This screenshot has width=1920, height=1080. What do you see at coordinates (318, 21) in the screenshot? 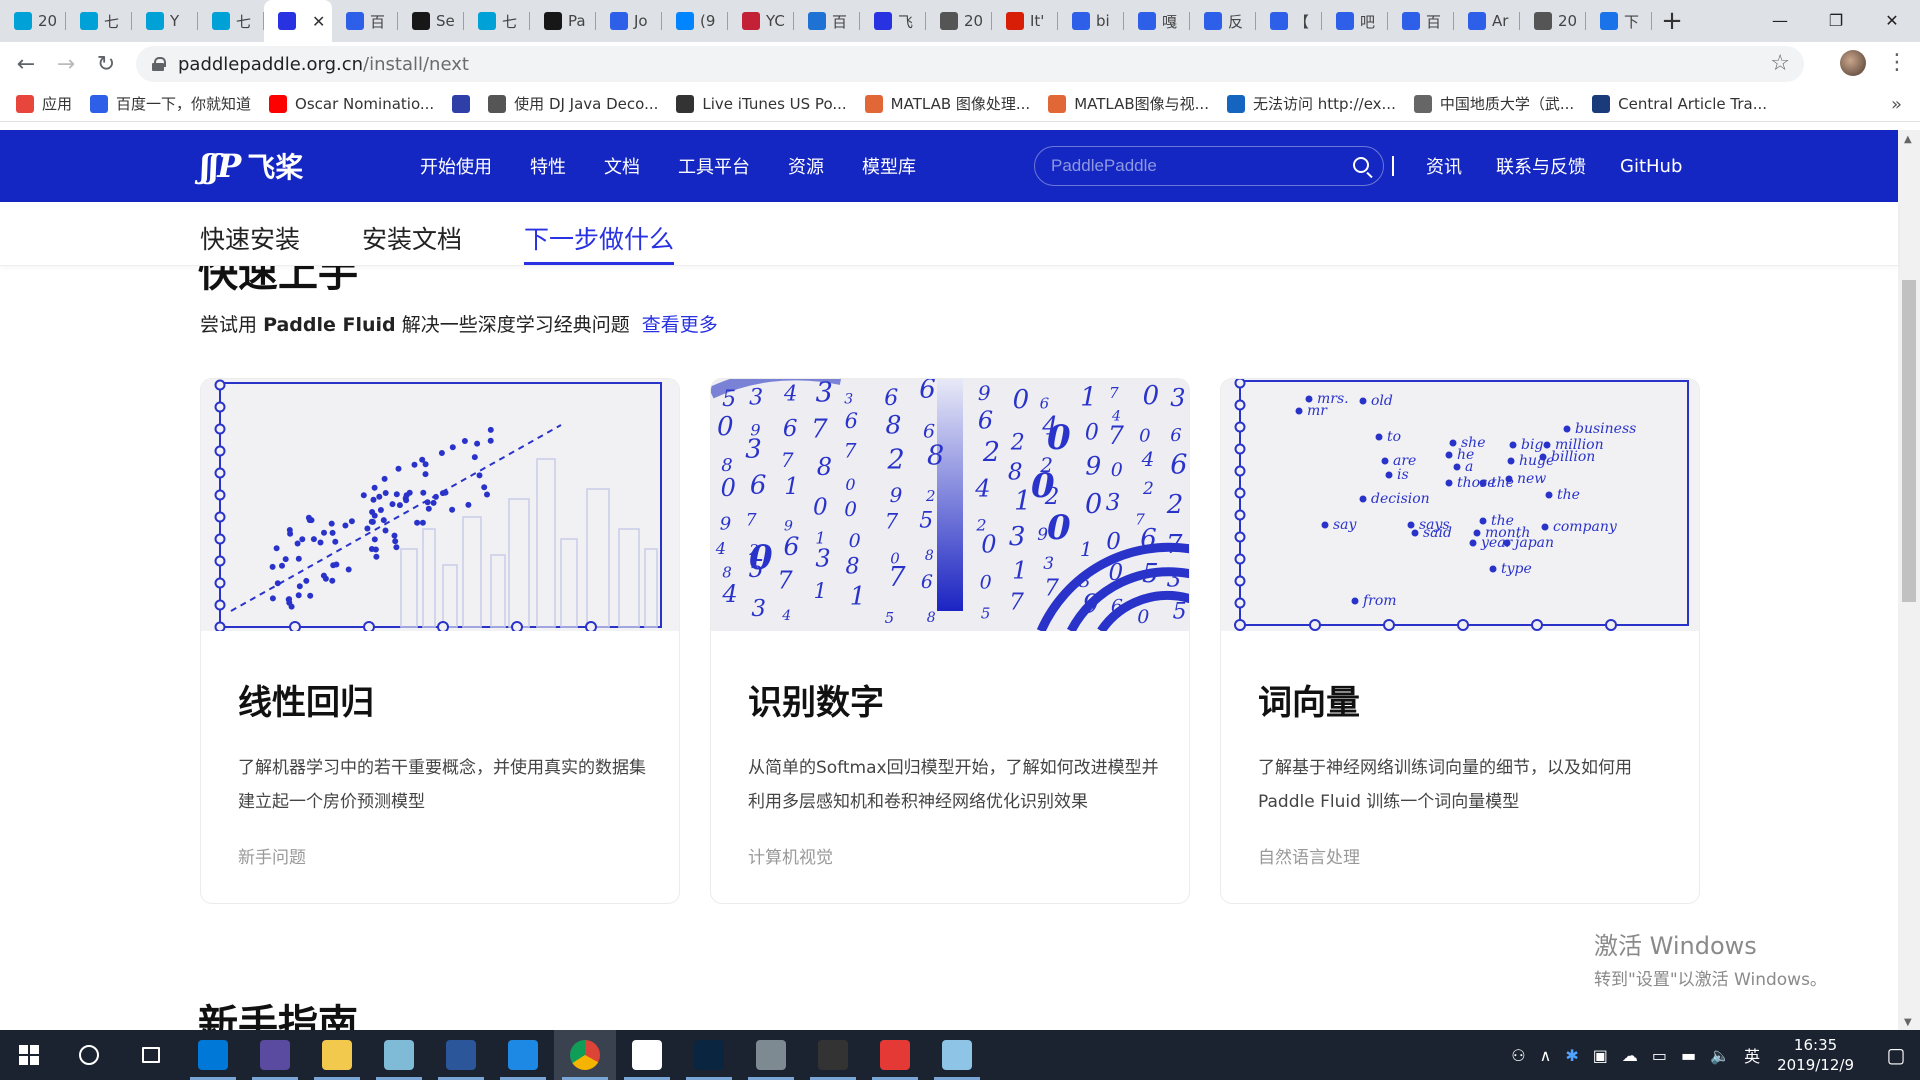
I see `close-tab-icon: ✕` at bounding box center [318, 21].